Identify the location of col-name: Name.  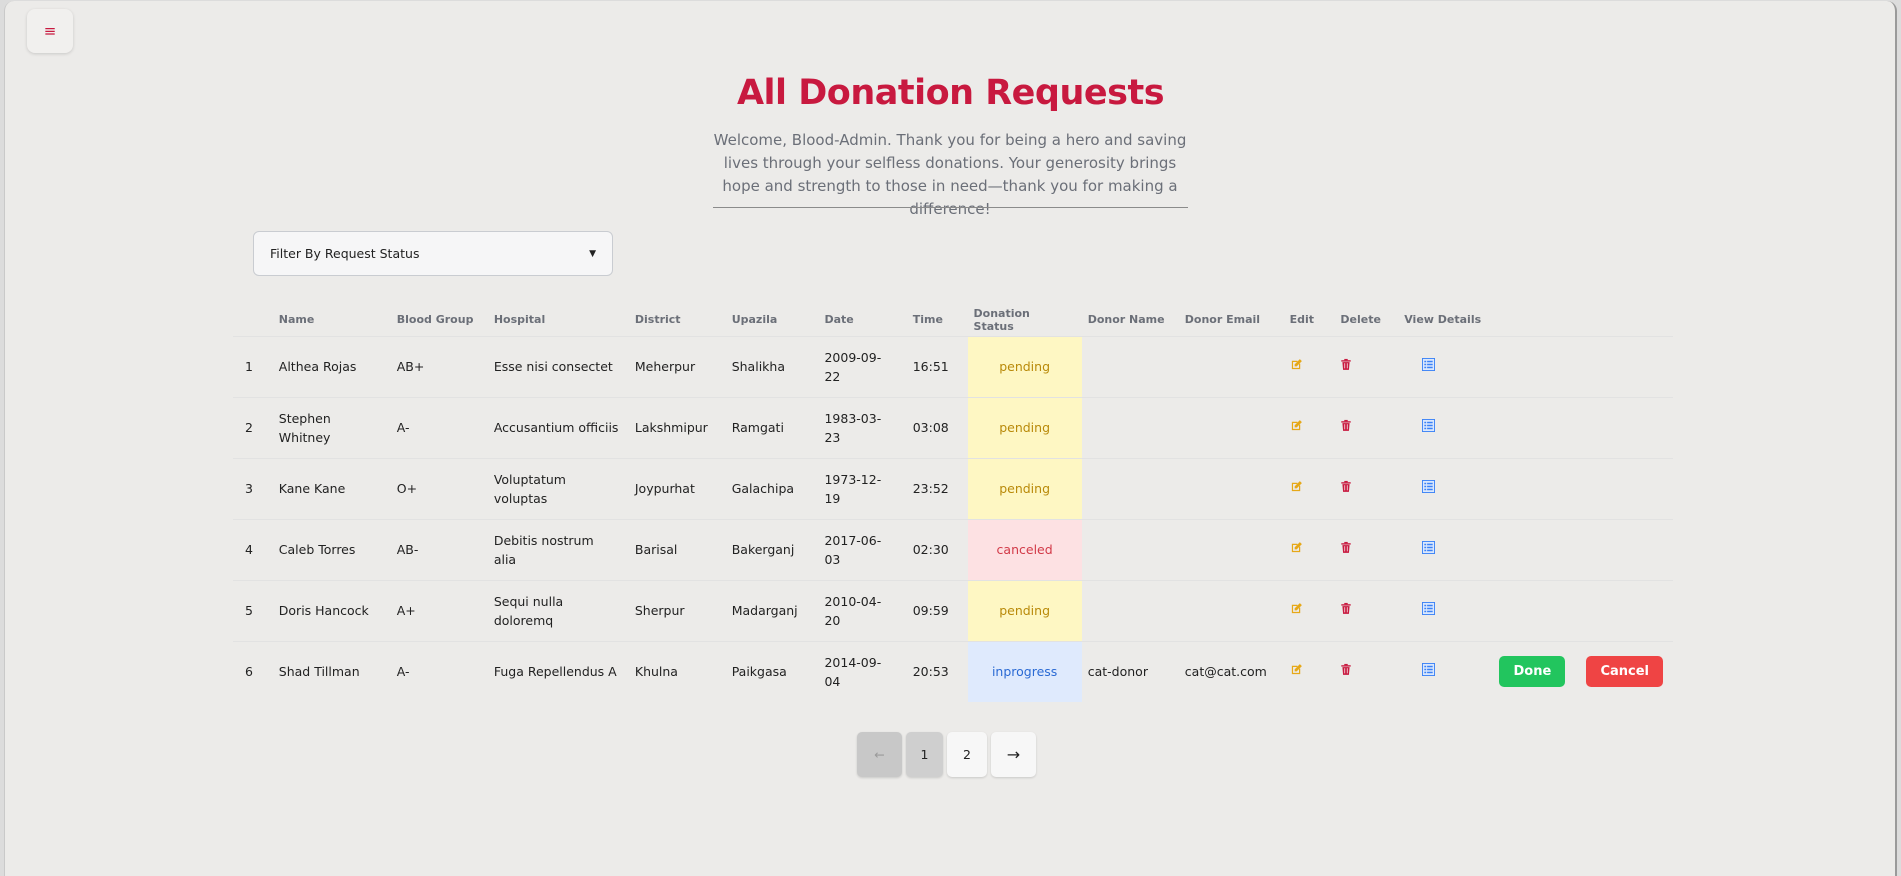
(296, 320).